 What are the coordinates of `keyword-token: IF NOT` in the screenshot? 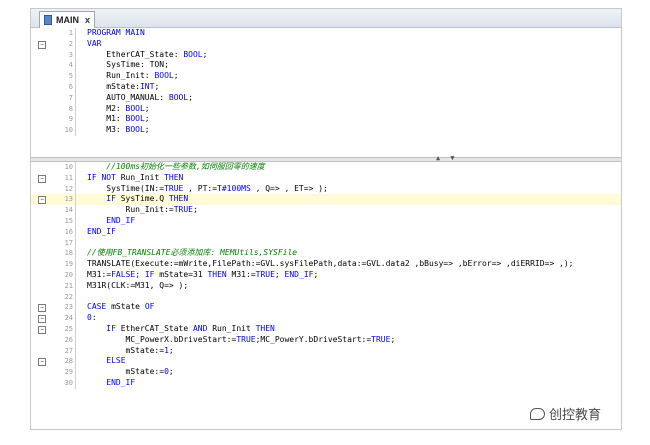 It's located at (104, 177).